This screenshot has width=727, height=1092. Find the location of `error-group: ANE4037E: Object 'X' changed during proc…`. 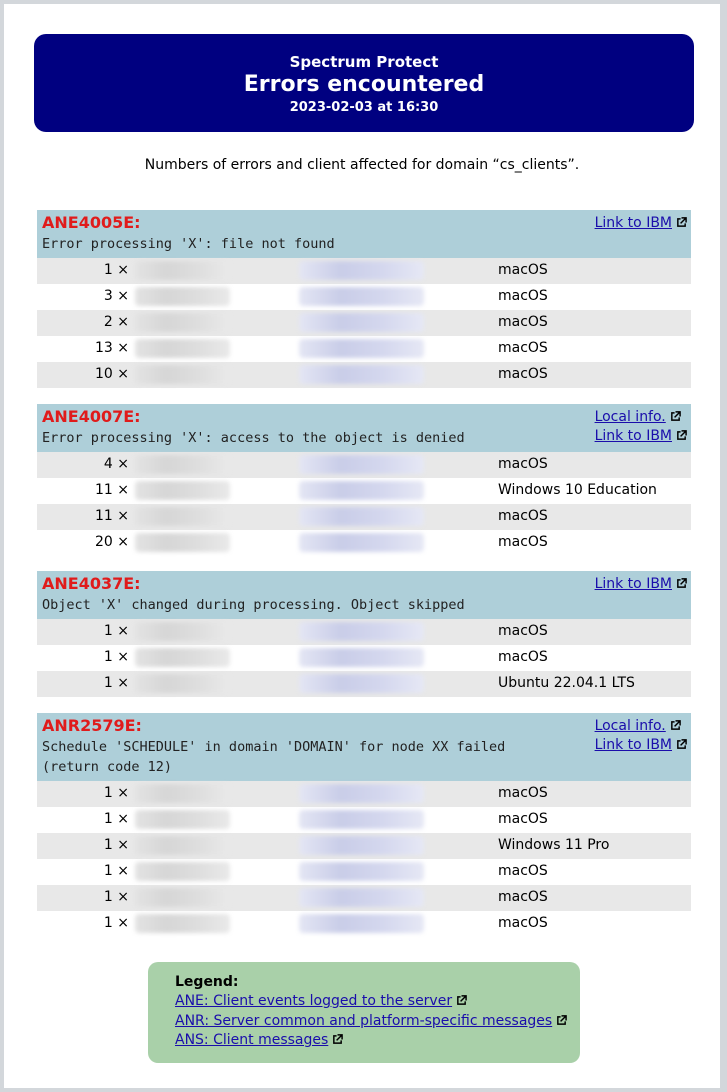

error-group: ANE4037E: Object 'X' changed during proc… is located at coordinates (364, 634).